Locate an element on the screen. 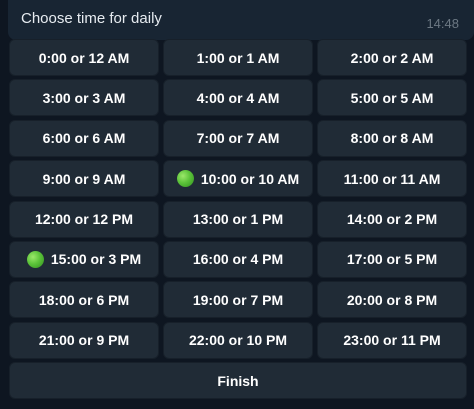  time-option-button: 22:00 or 10 PM is located at coordinates (238, 340).